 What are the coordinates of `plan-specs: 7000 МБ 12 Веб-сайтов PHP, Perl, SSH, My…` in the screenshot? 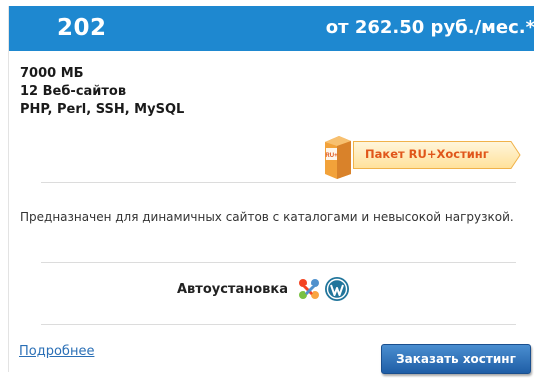 It's located at (102, 92).